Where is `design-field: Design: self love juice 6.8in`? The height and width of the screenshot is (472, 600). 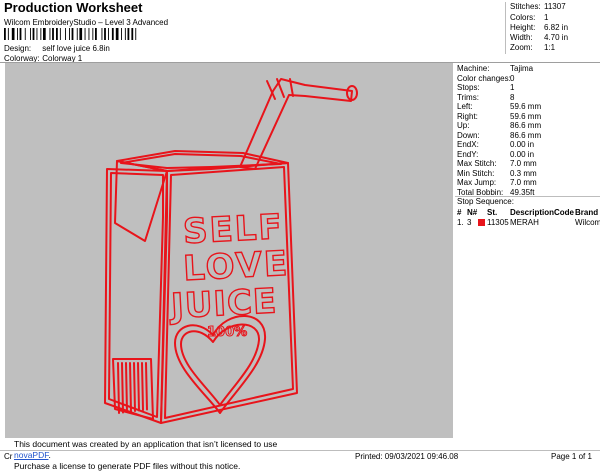 design-field: Design: self love juice 6.8in is located at coordinates (57, 48).